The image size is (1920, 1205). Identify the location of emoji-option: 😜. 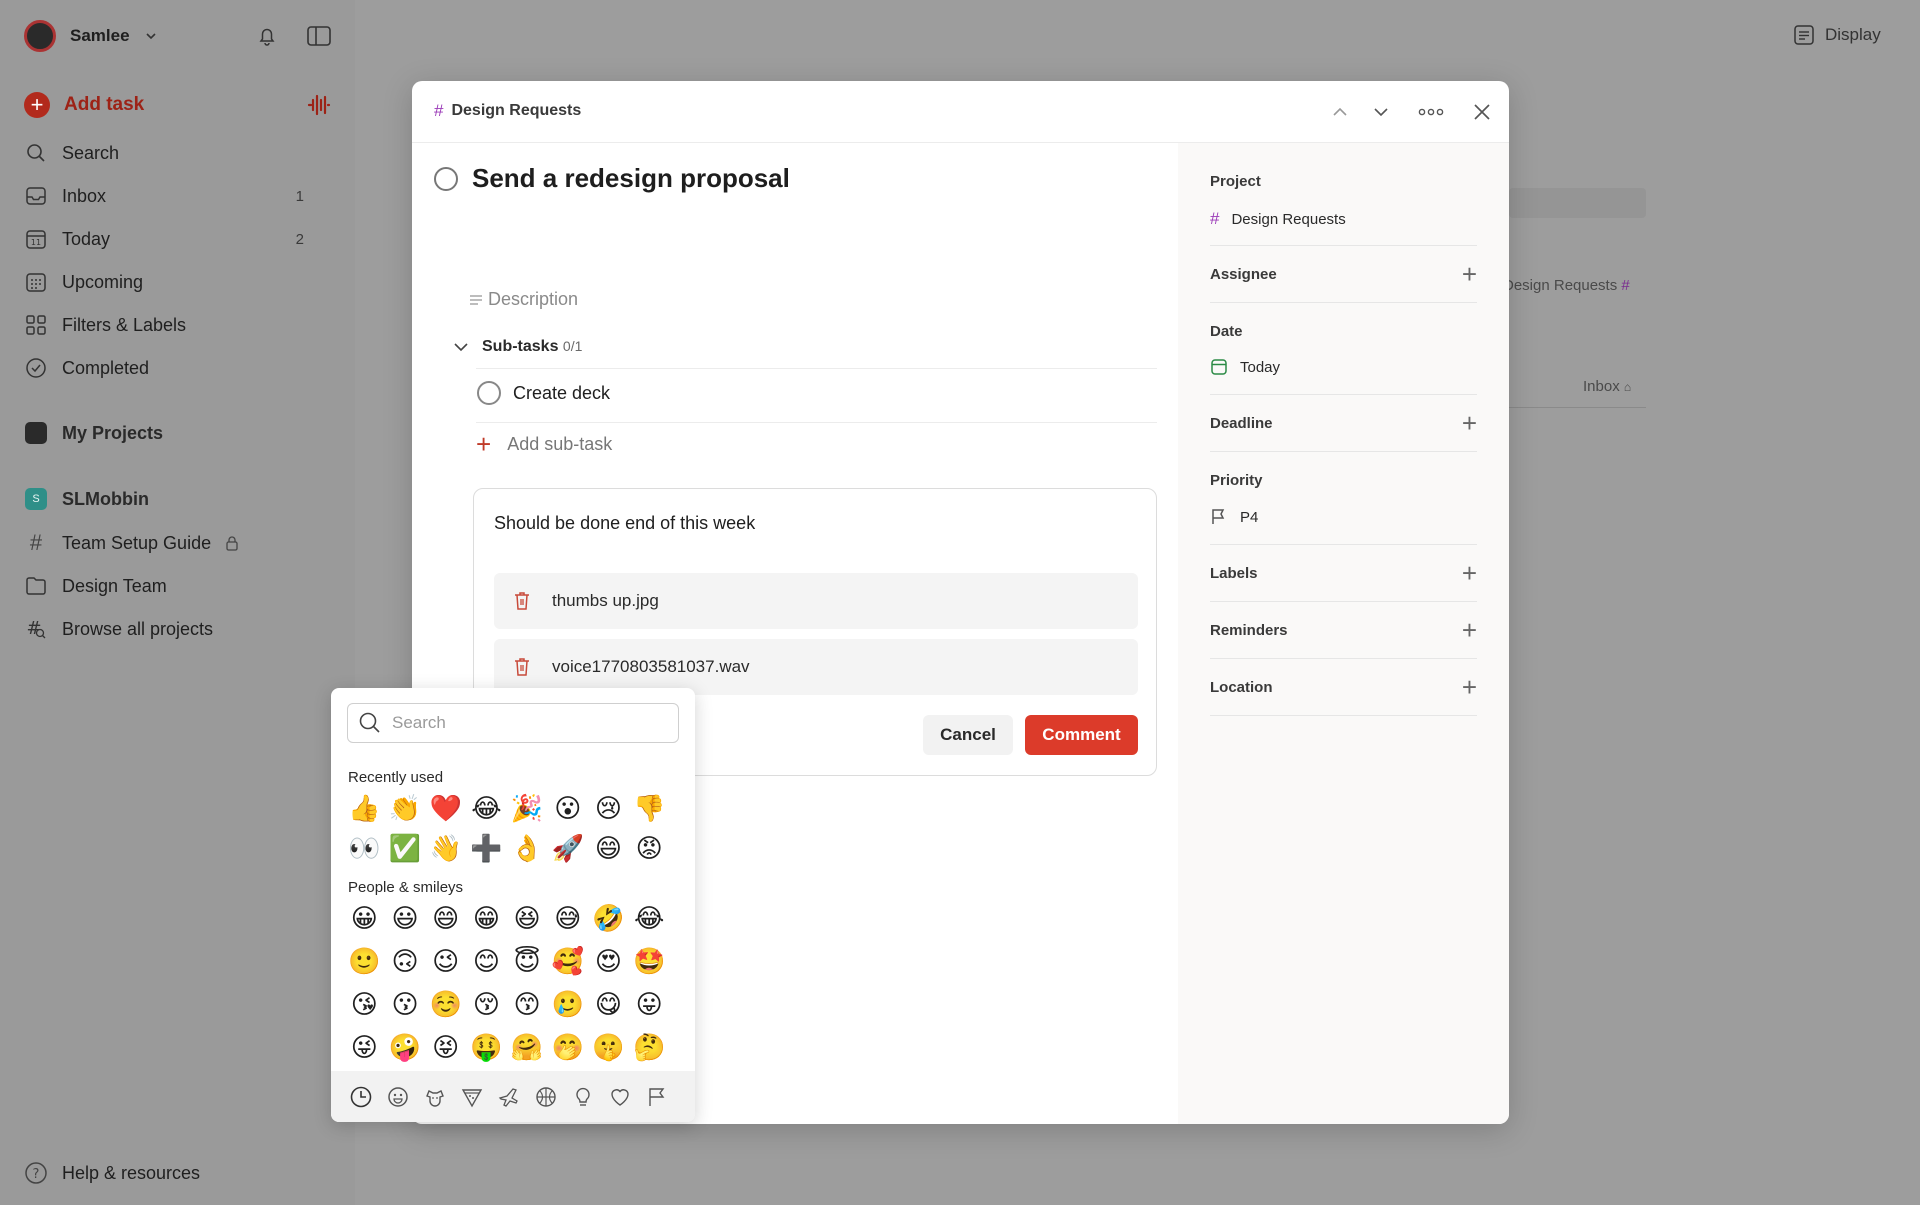
(364, 1048).